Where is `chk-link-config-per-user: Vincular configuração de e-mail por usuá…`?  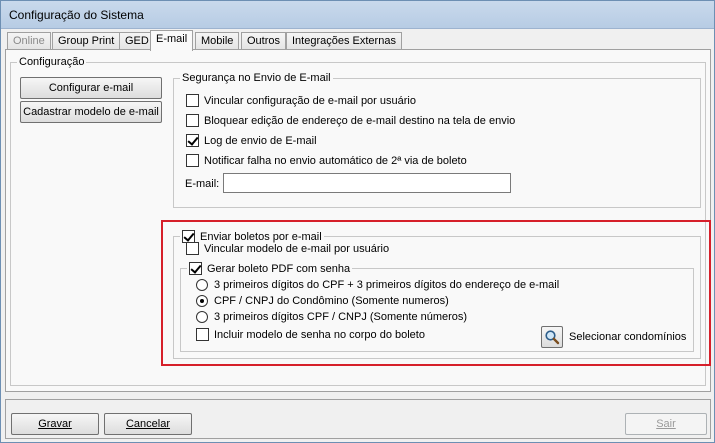
chk-link-config-per-user: Vincular configuração de e-mail por usuá… is located at coordinates (301, 100).